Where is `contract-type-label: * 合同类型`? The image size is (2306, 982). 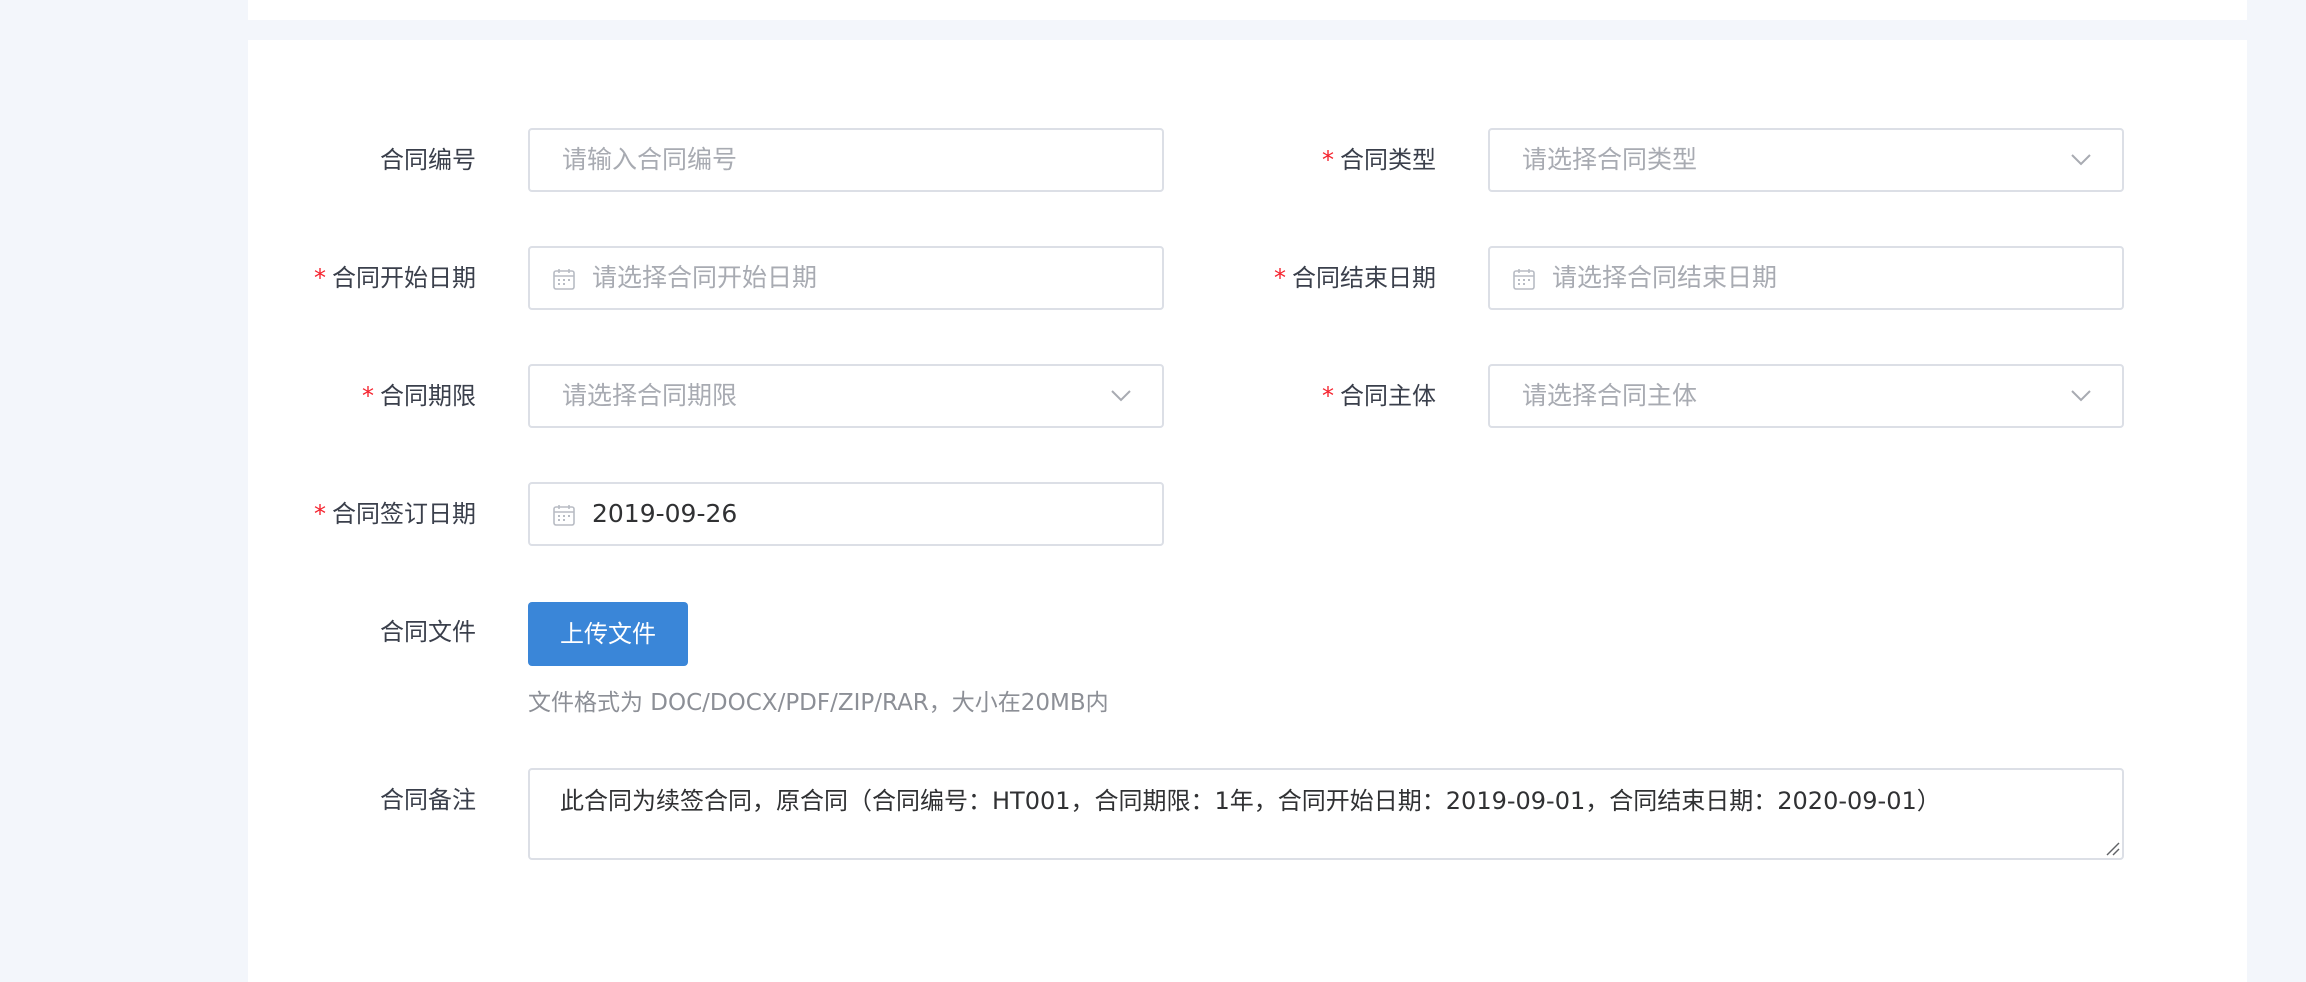
contract-type-label: * 合同类型 is located at coordinates (1379, 160).